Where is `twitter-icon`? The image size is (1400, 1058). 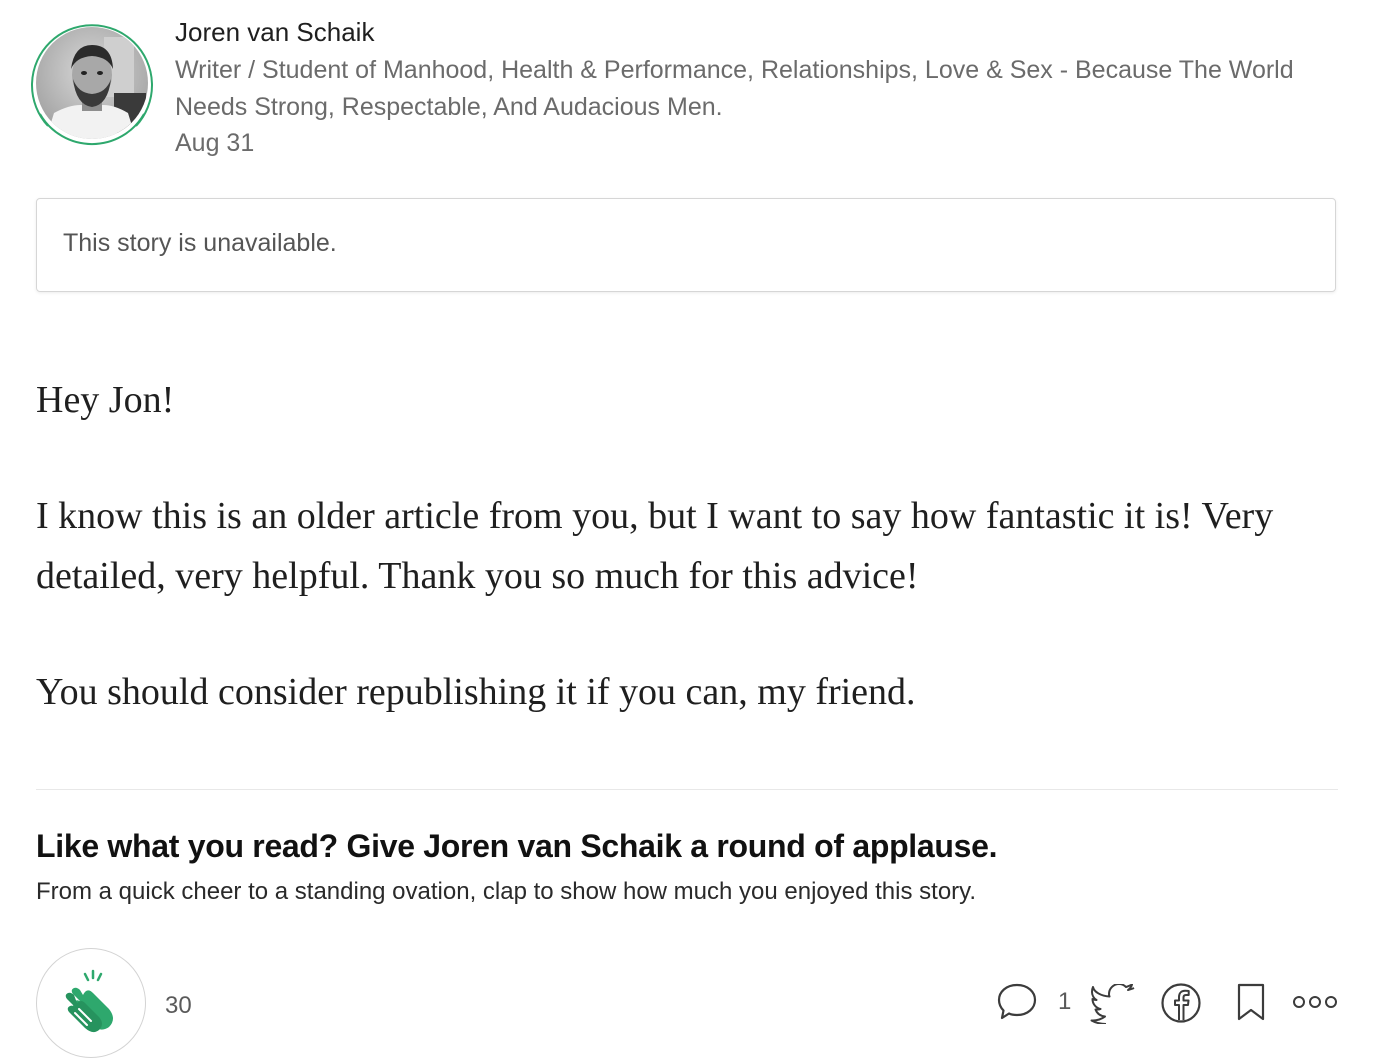 twitter-icon is located at coordinates (1113, 1004).